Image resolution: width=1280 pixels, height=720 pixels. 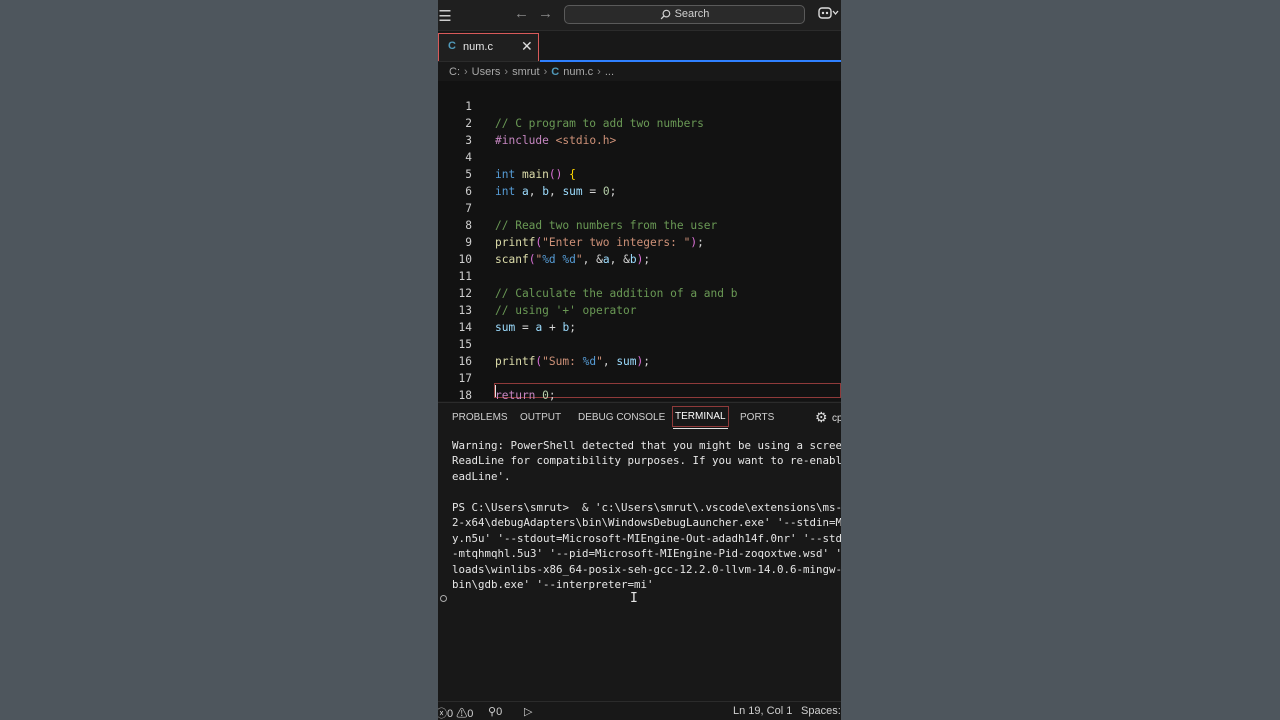 What do you see at coordinates (639, 318) in the screenshot?
I see `code-line: 14` at bounding box center [639, 318].